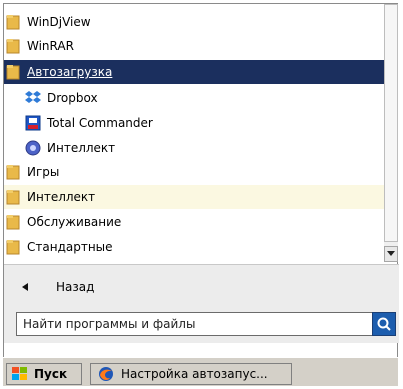 Image resolution: width=403 pixels, height=389 pixels. Describe the element at coordinates (194, 148) in the screenshot. I see `program-item-intellect-app: Интеллект` at that location.